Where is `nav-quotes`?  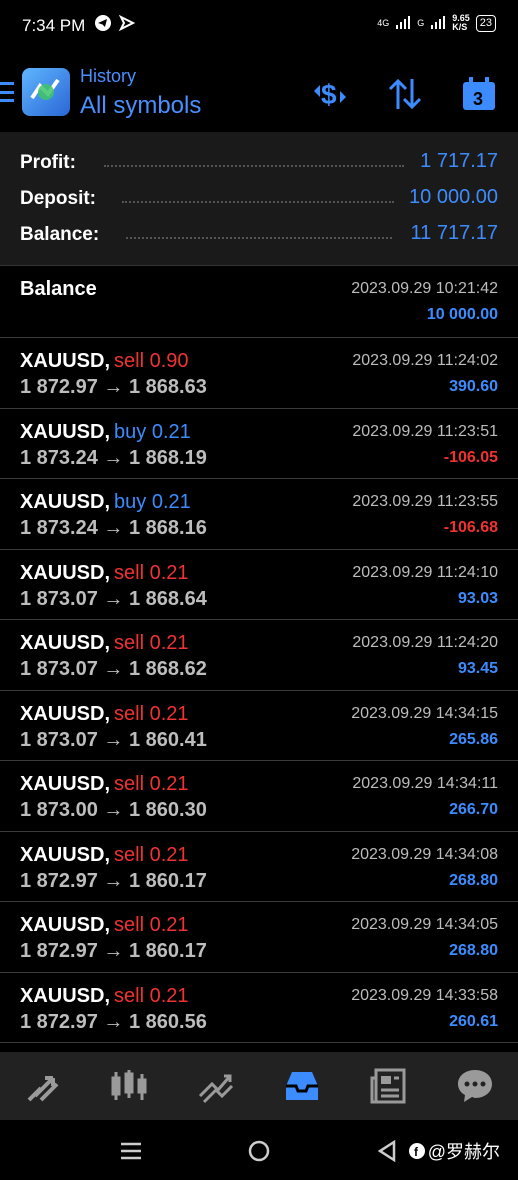 nav-quotes is located at coordinates (43, 1086).